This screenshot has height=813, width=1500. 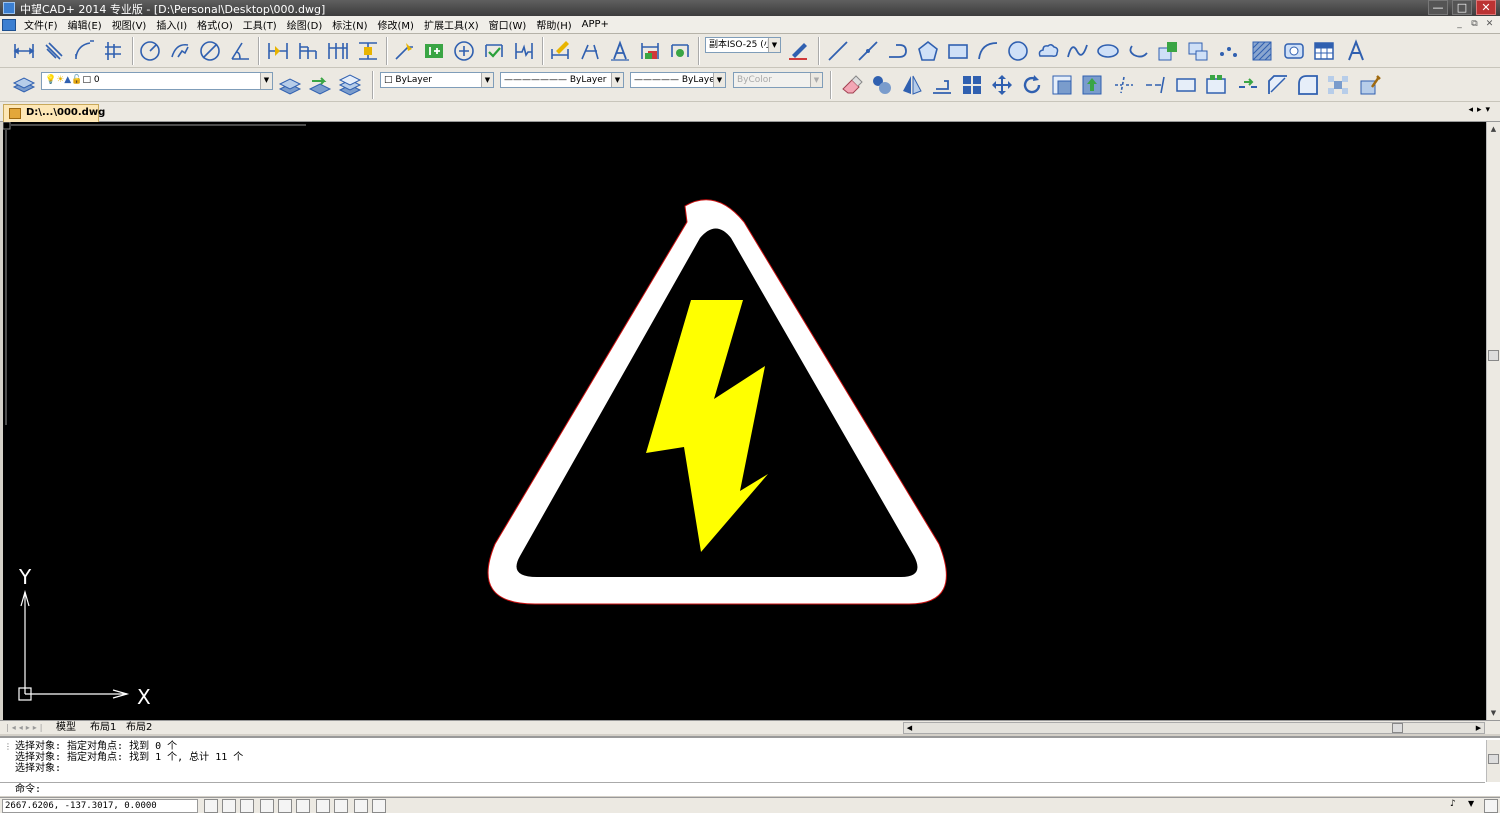 What do you see at coordinates (524, 51) in the screenshot?
I see `jogged-linear-icon` at bounding box center [524, 51].